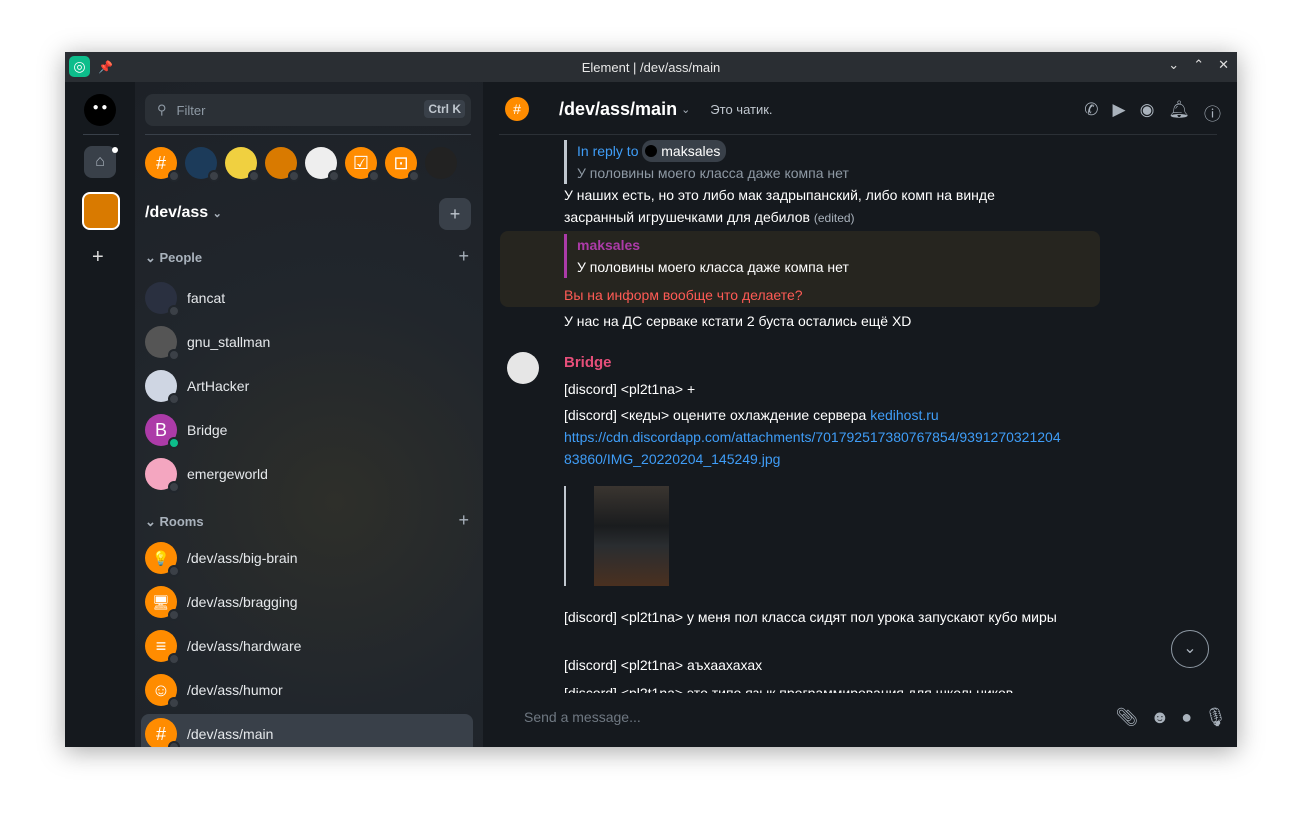  Describe the element at coordinates (162, 164) in the screenshot. I see `recent-room: #` at that location.